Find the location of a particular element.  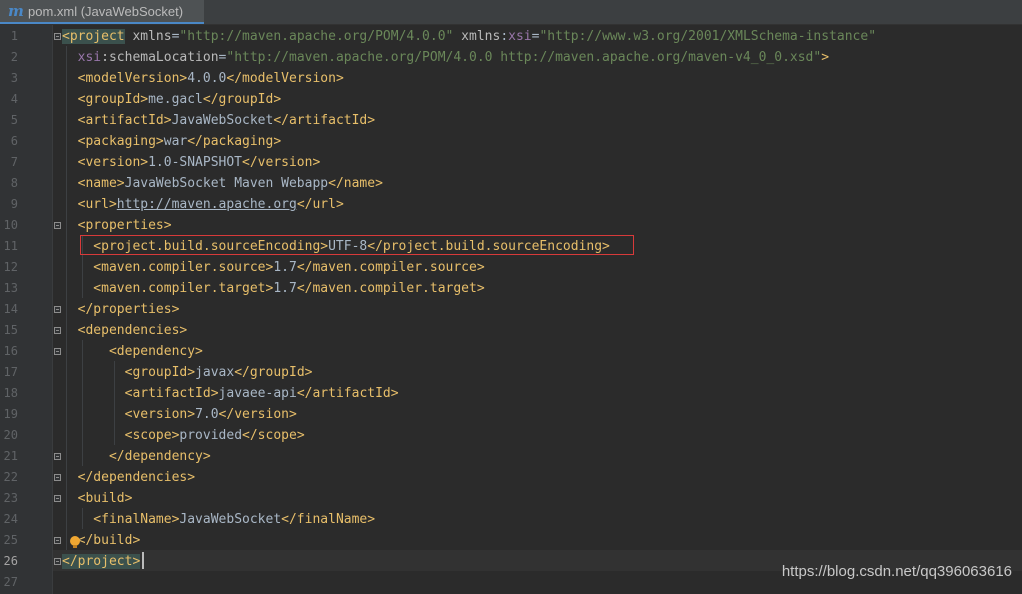

code-line: </project> is located at coordinates (101, 561).